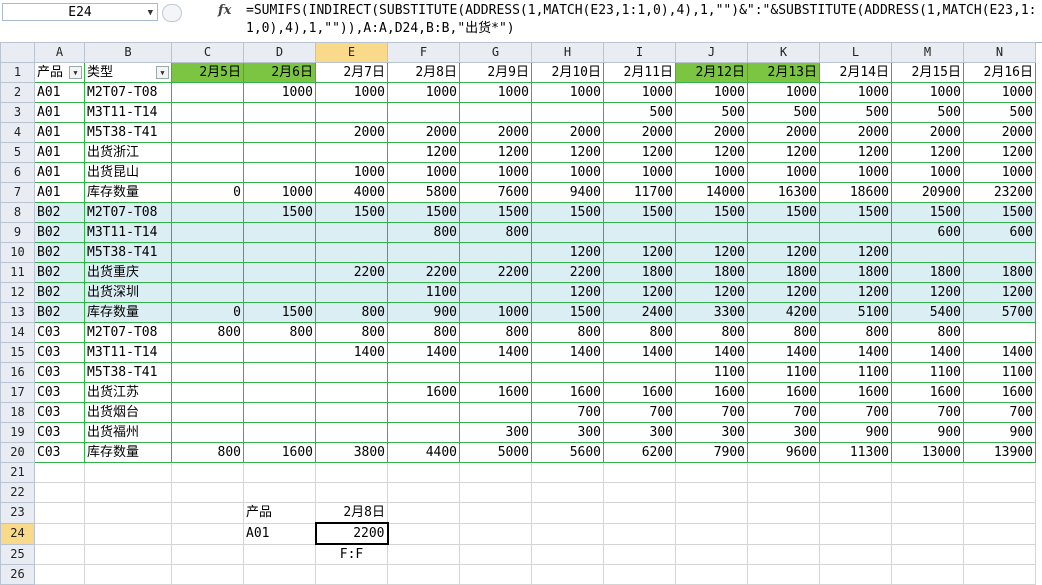 This screenshot has height=585, width=1042. Describe the element at coordinates (567, 72) in the screenshot. I see `header-cell: 2月10日` at that location.